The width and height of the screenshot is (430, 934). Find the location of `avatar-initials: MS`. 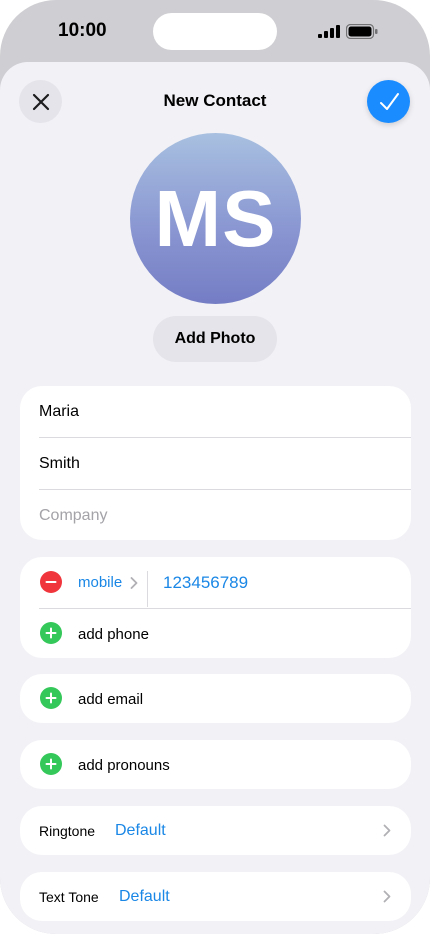

avatar-initials: MS is located at coordinates (215, 218).